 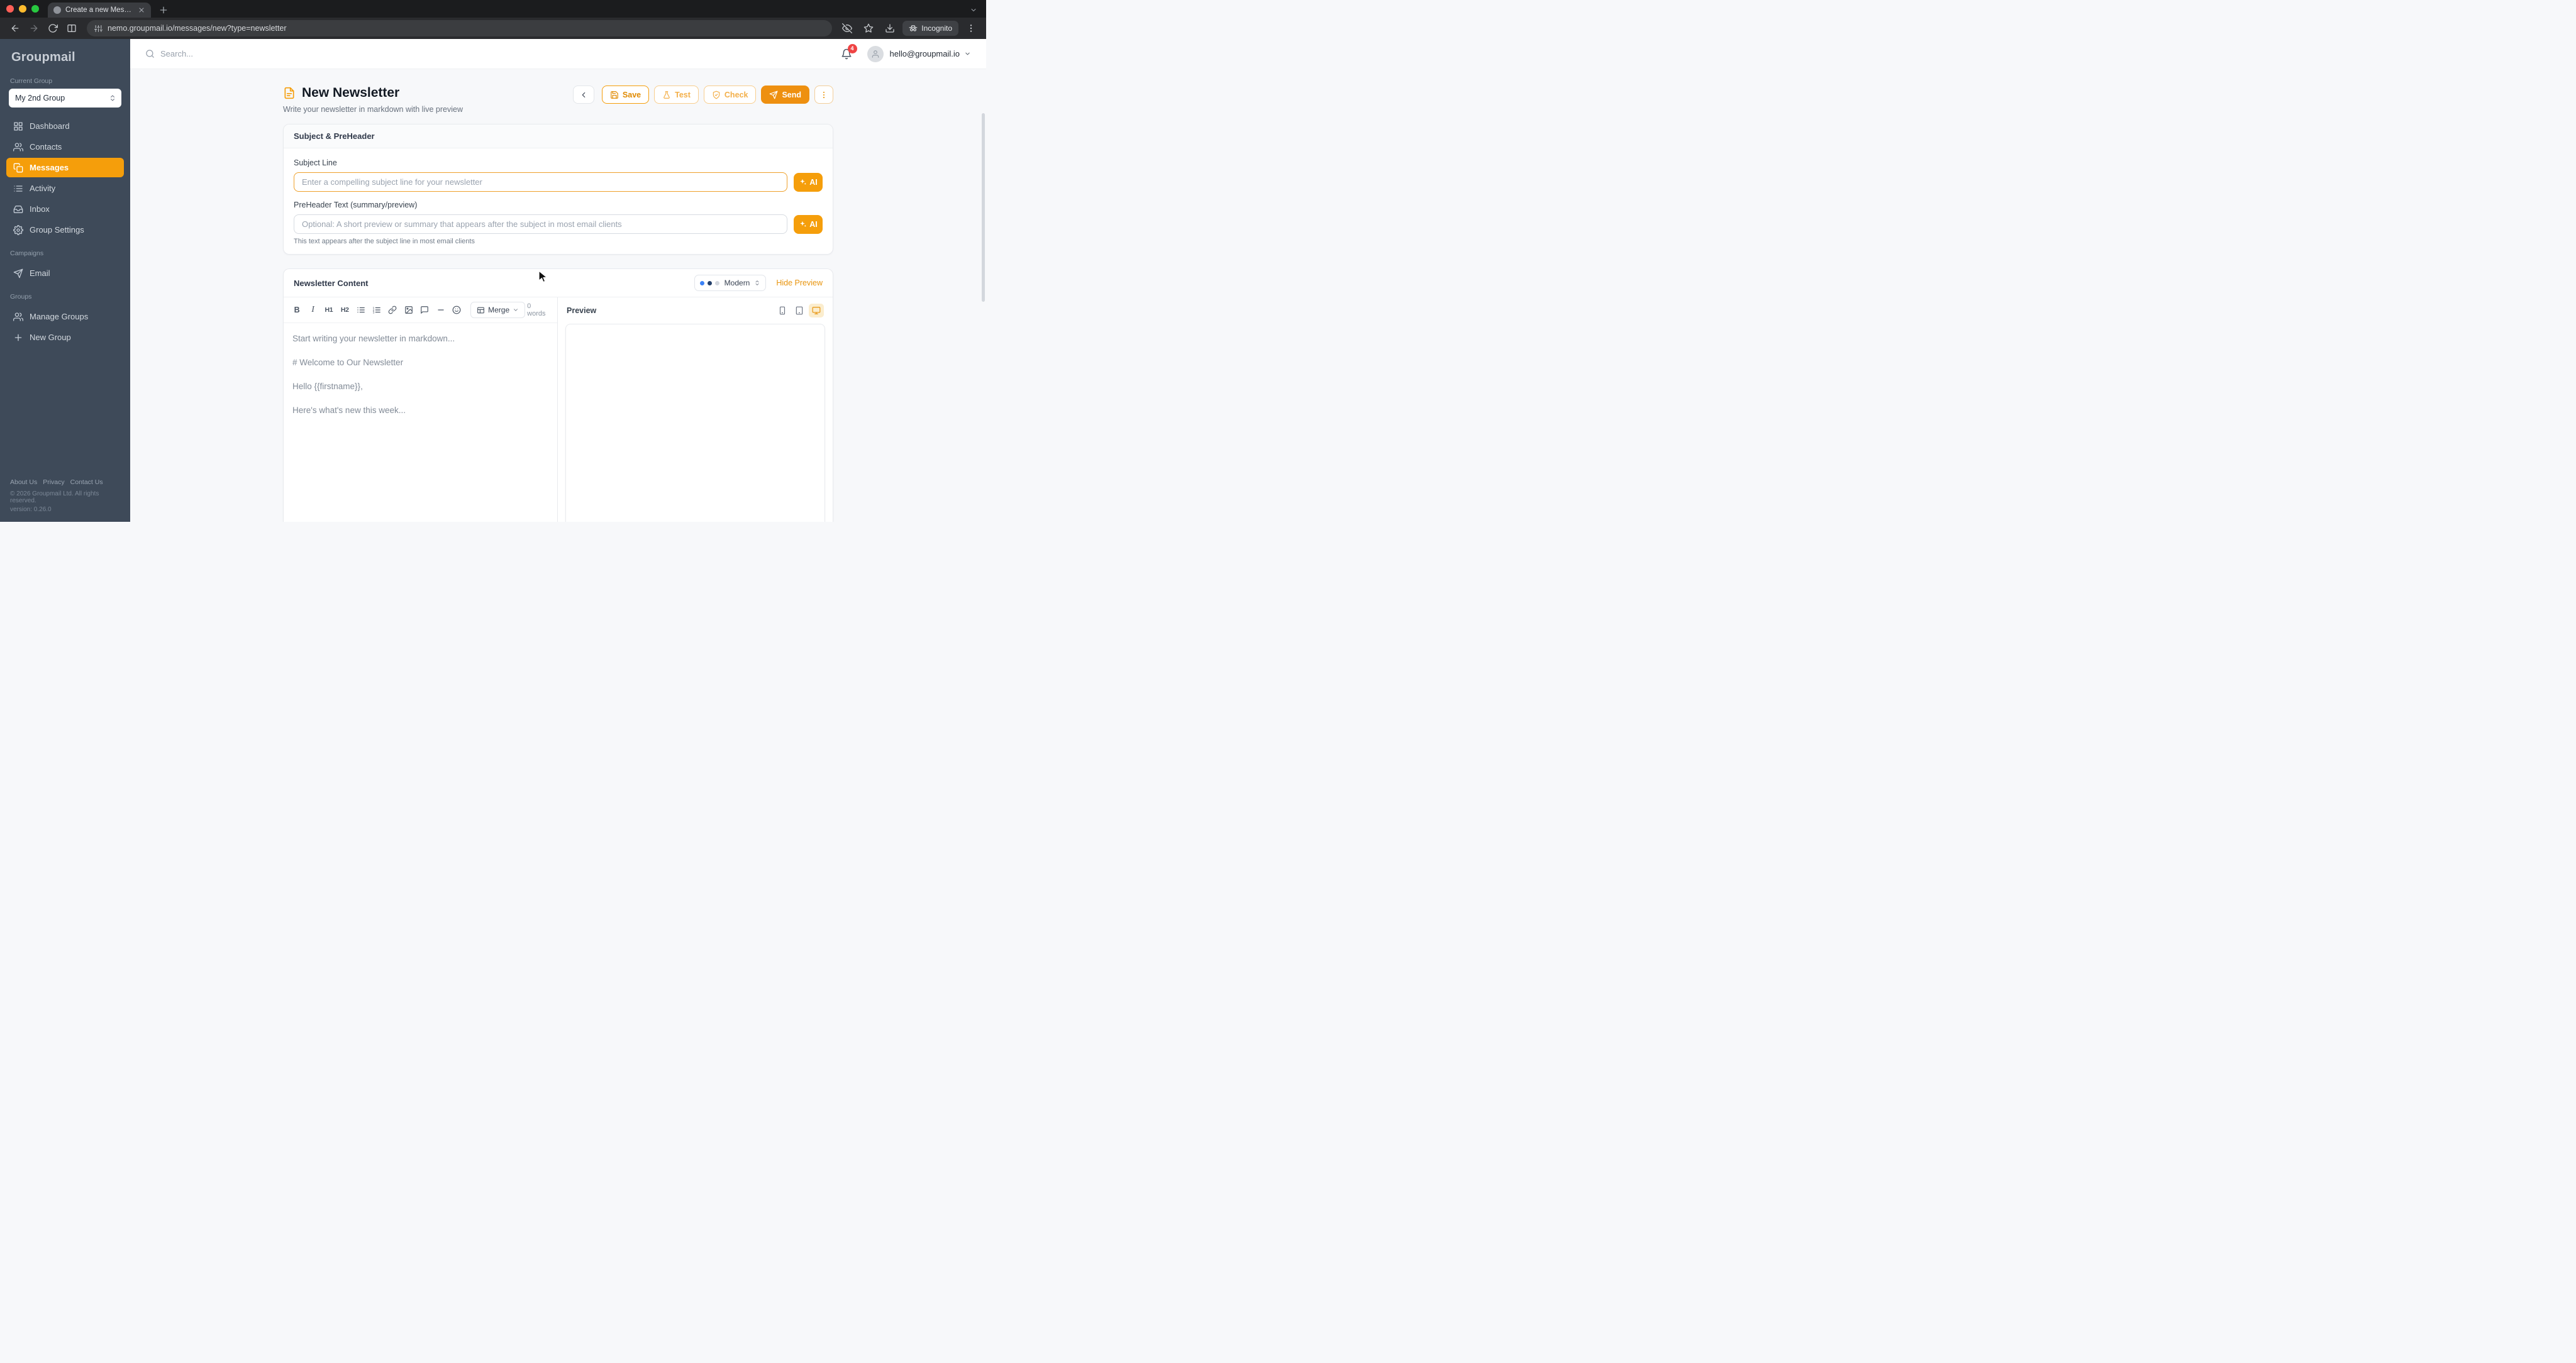 What do you see at coordinates (808, 182) in the screenshot?
I see `subject-ai-button: AI` at bounding box center [808, 182].